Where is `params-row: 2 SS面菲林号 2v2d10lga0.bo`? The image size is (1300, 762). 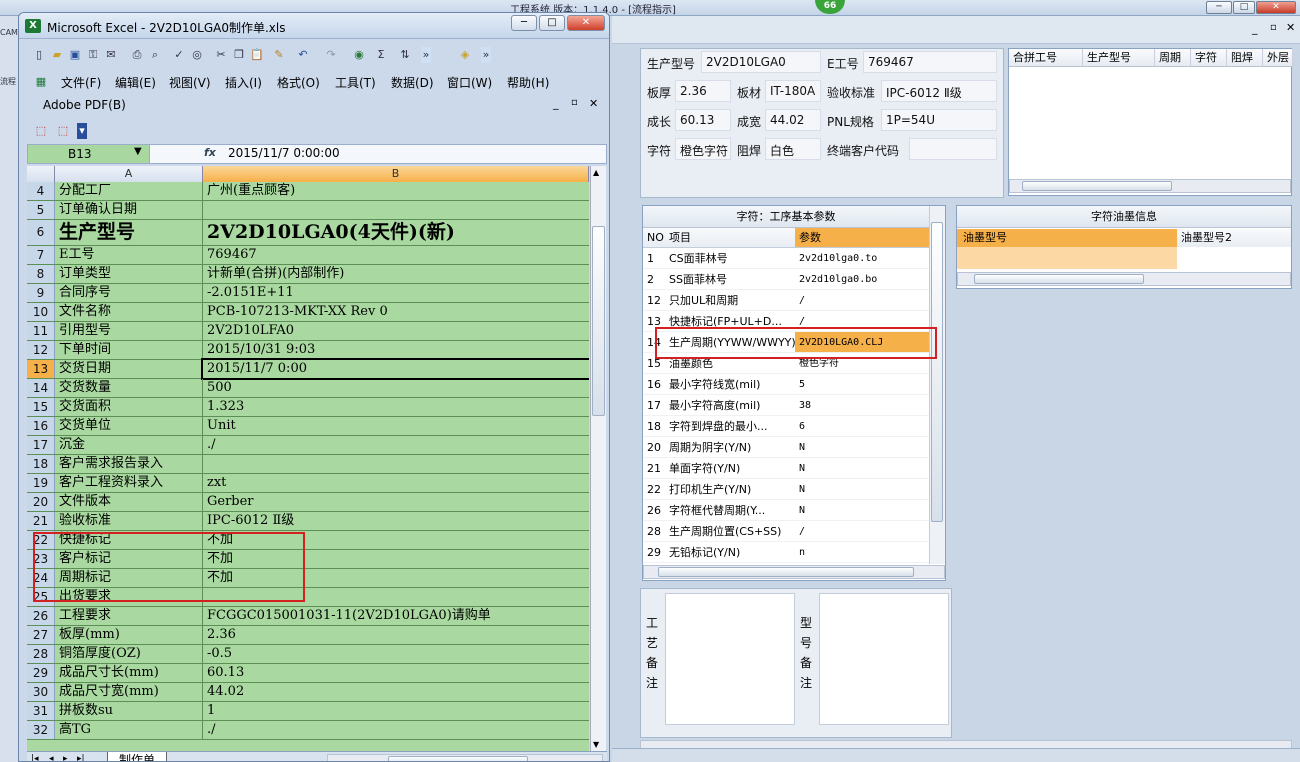
params-row: 2 SS面菲林号 2v2d10lga0.bo is located at coordinates (786, 279).